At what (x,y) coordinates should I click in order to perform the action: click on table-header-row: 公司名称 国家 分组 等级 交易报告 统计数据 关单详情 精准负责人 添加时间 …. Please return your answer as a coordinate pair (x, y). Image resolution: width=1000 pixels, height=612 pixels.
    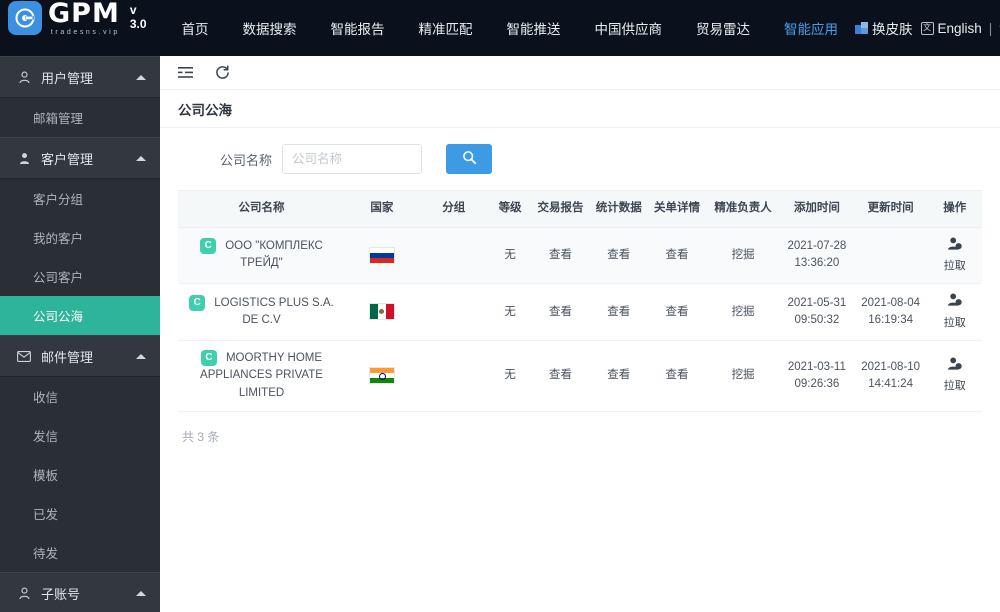
    Looking at the image, I should click on (580, 209).